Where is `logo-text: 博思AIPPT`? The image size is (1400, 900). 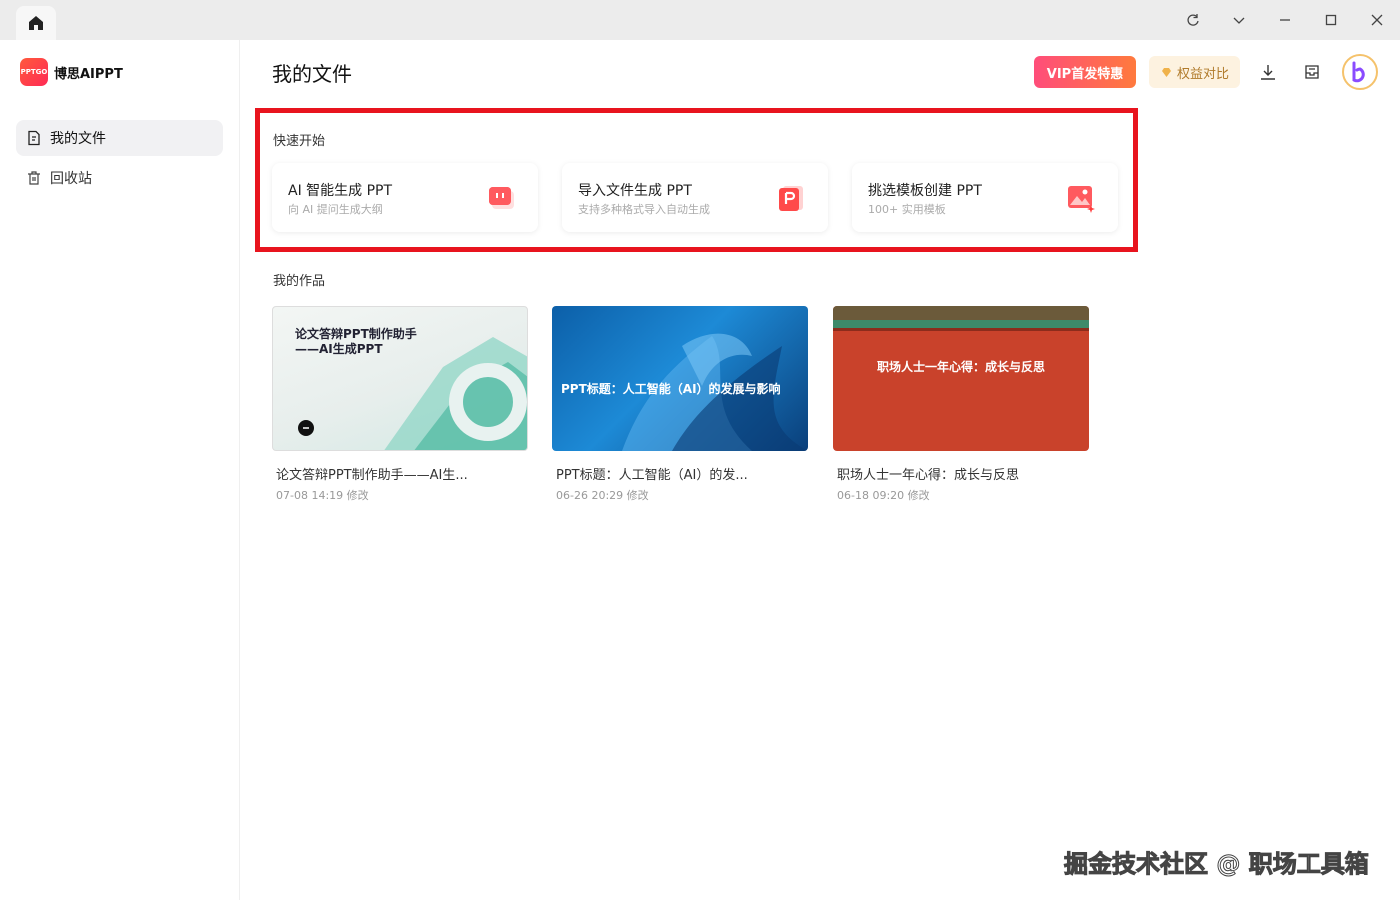
logo-text: 博思AIPPT is located at coordinates (88, 74).